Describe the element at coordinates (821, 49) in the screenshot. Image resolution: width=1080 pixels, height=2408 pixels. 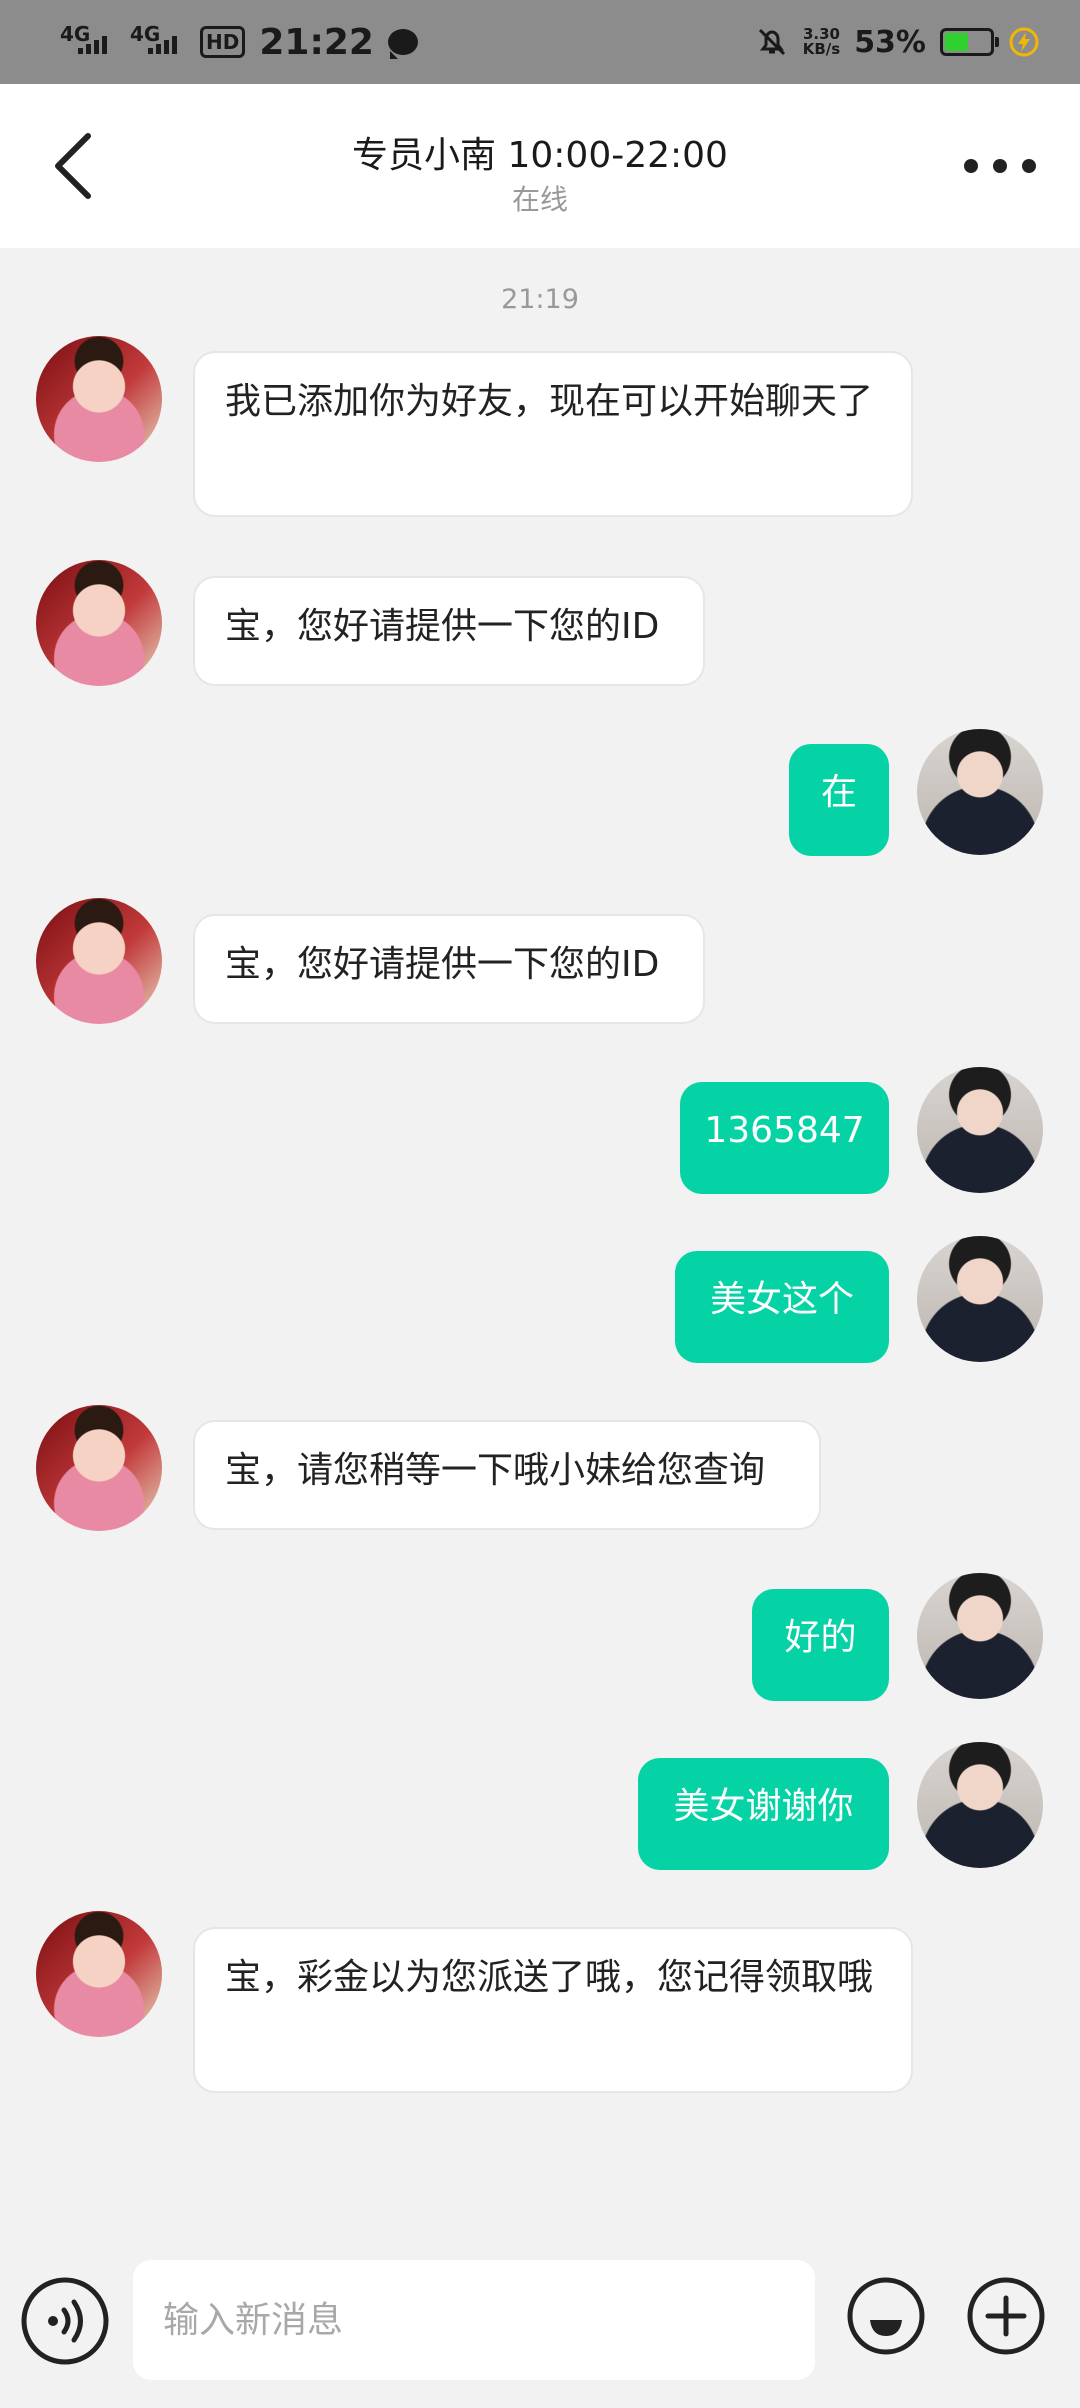
I see `speed-unit: KB/s` at that location.